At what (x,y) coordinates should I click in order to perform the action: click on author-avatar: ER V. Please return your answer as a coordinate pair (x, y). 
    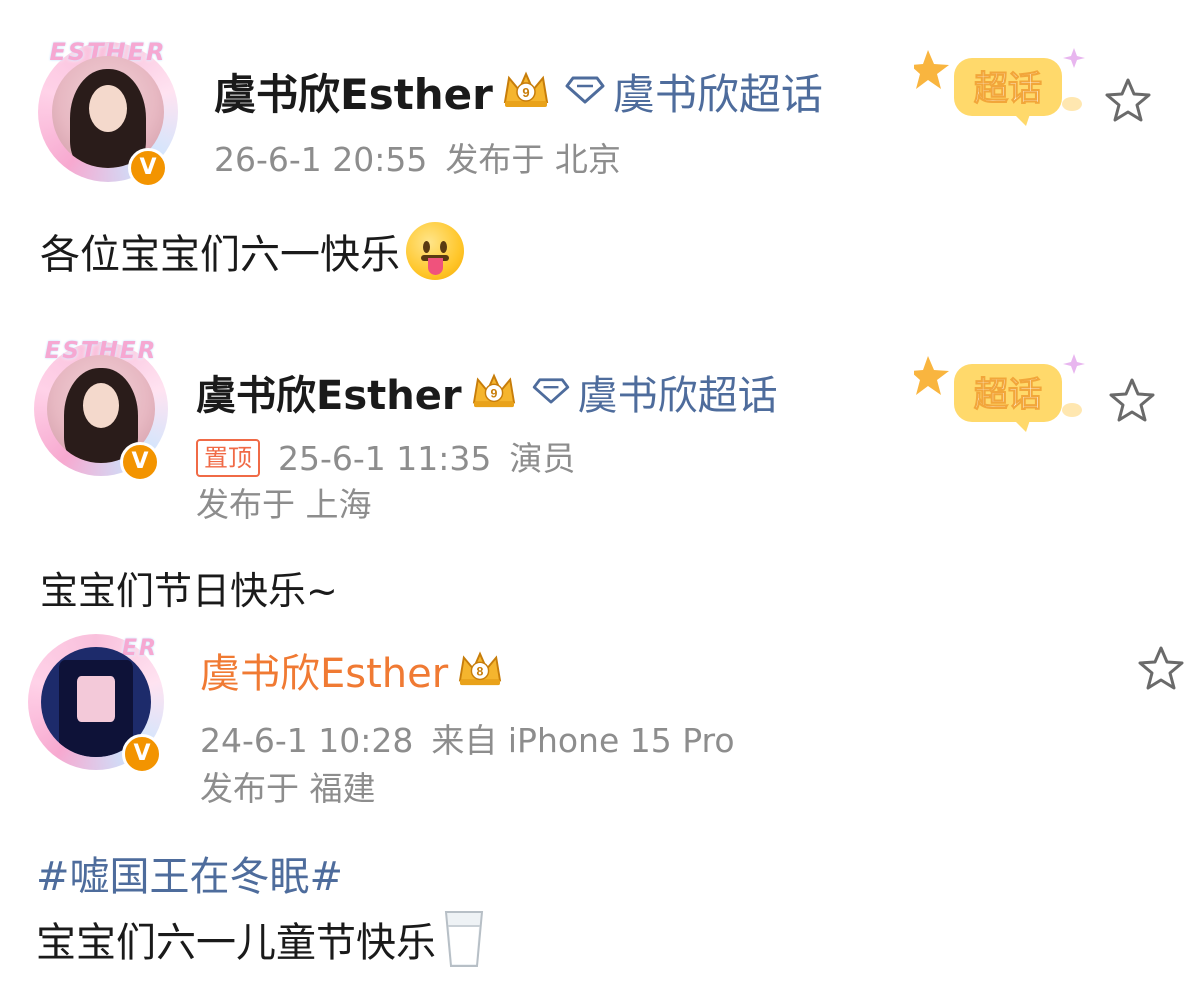
    Looking at the image, I should click on (96, 704).